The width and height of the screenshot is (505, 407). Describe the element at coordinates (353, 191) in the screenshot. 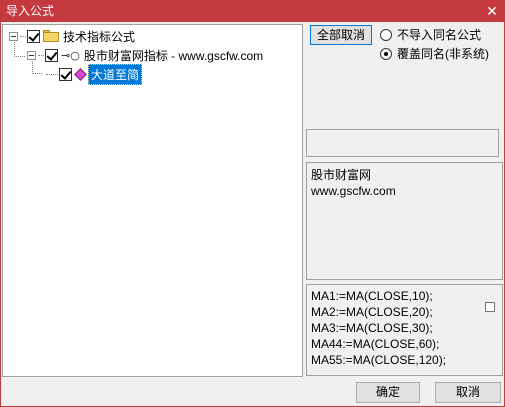

I see `description-line: www.gscfw.com` at that location.